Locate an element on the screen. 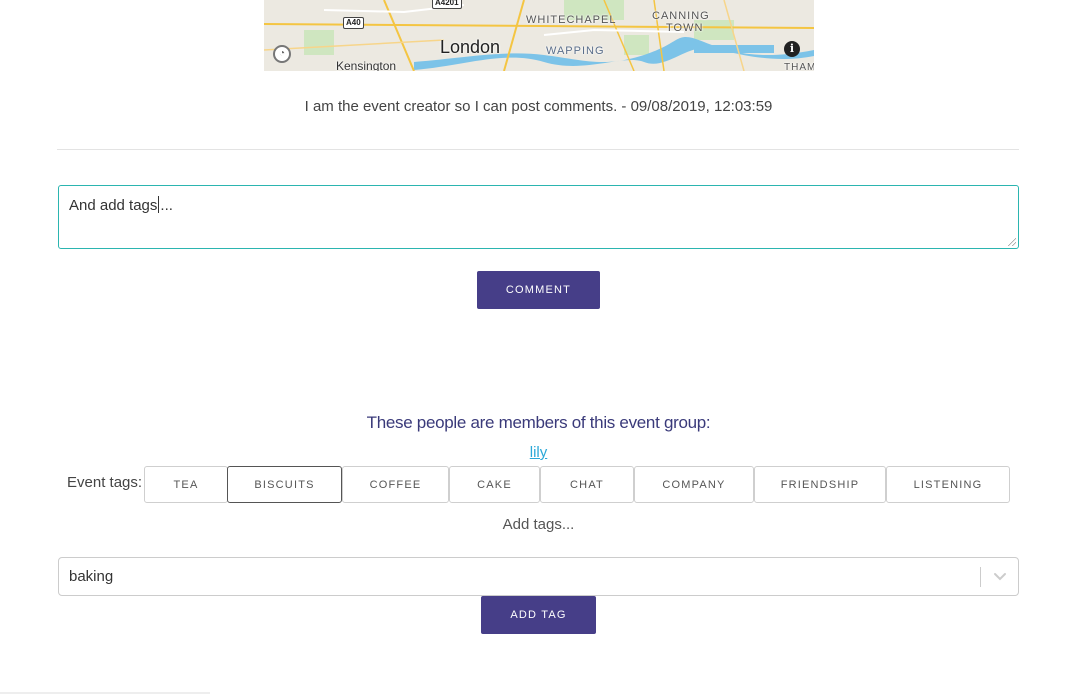 This screenshot has height=695, width=1088. map-label-thames: THAM is located at coordinates (799, 66).